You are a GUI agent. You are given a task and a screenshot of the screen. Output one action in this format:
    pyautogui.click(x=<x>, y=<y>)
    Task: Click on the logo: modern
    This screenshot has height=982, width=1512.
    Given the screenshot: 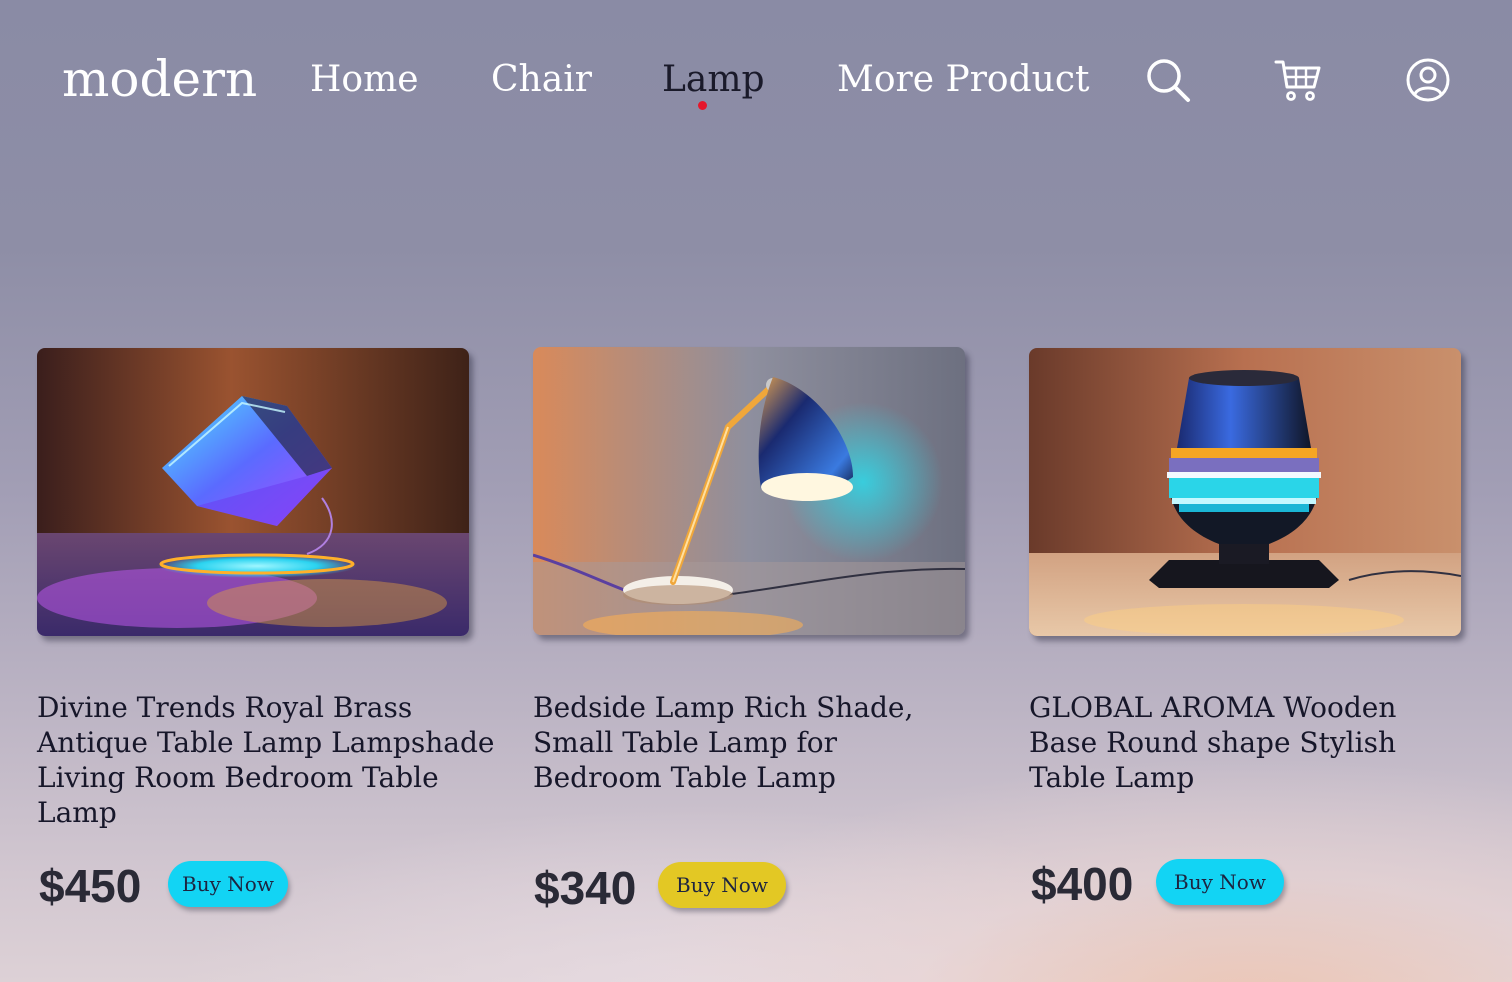 What is the action you would take?
    pyautogui.click(x=159, y=79)
    